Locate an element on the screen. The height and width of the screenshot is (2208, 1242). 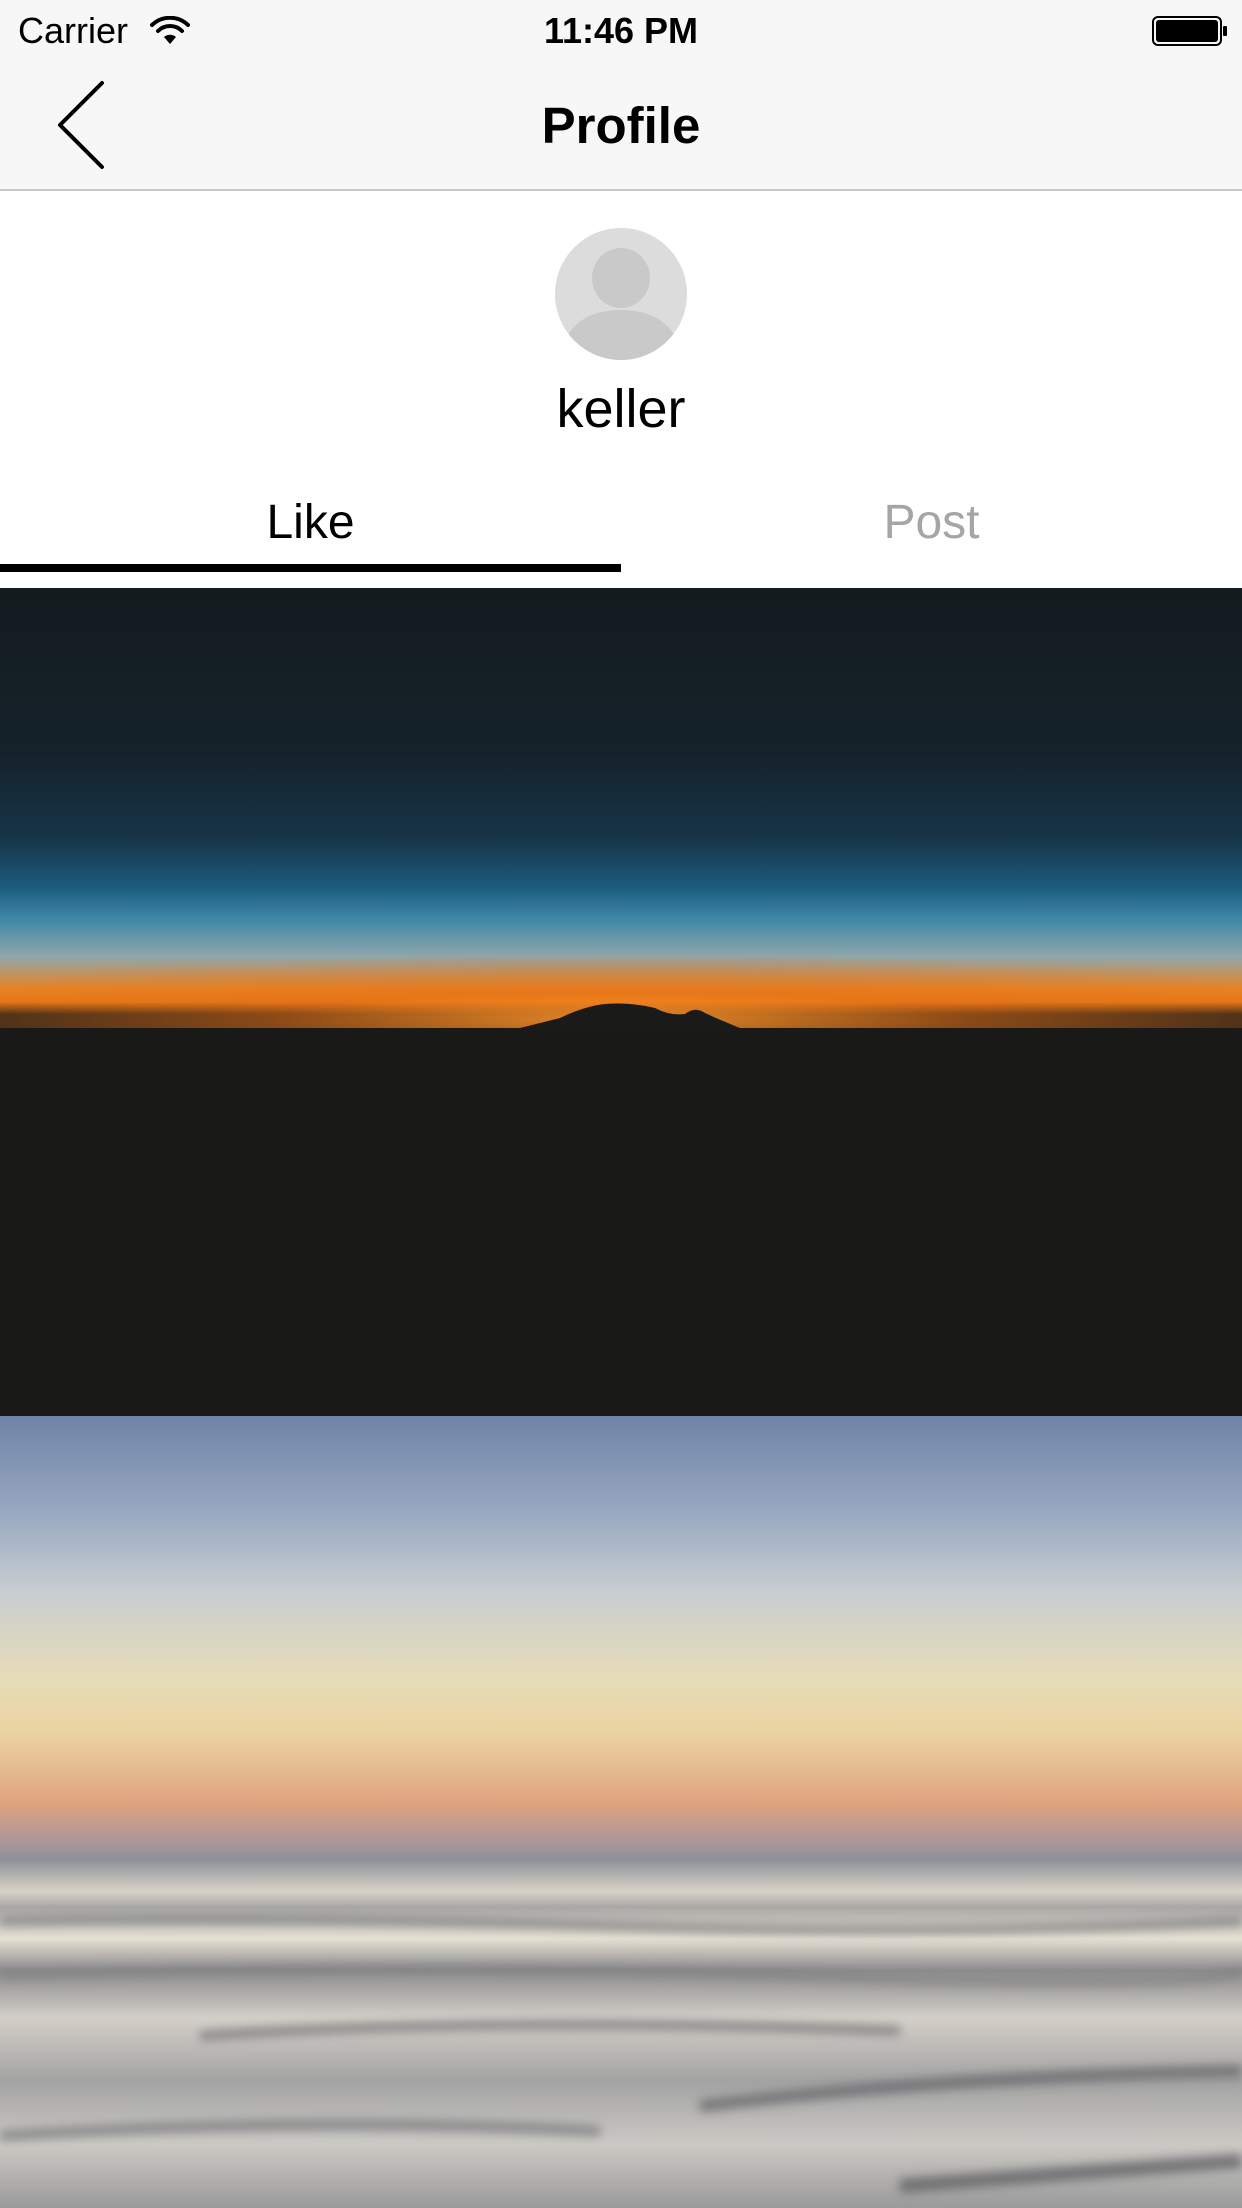
page-title: Profile is located at coordinates (621, 125).